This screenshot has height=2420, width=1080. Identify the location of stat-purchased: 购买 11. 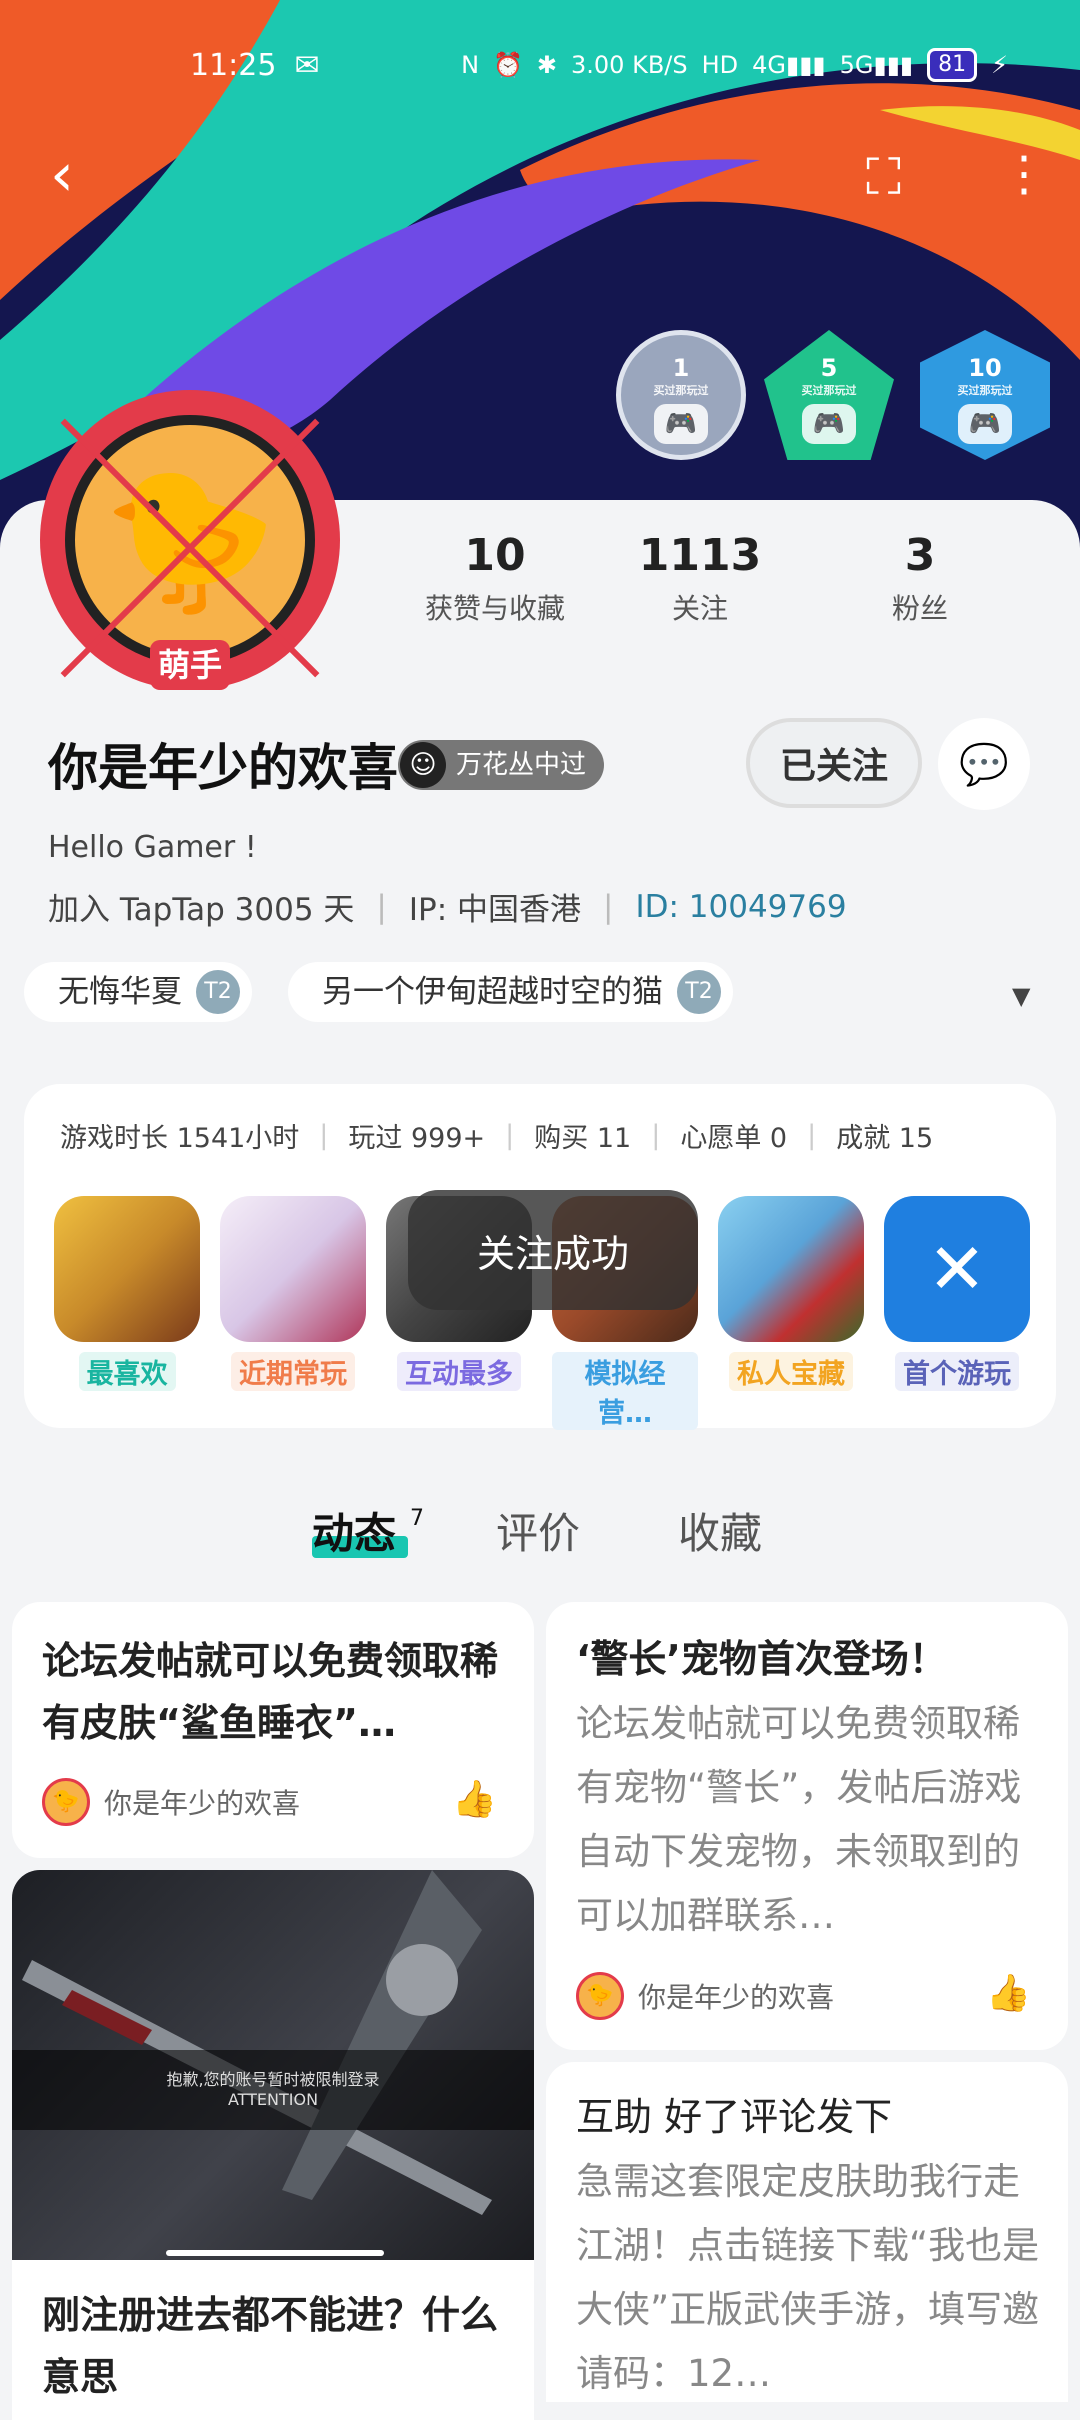
(582, 1135).